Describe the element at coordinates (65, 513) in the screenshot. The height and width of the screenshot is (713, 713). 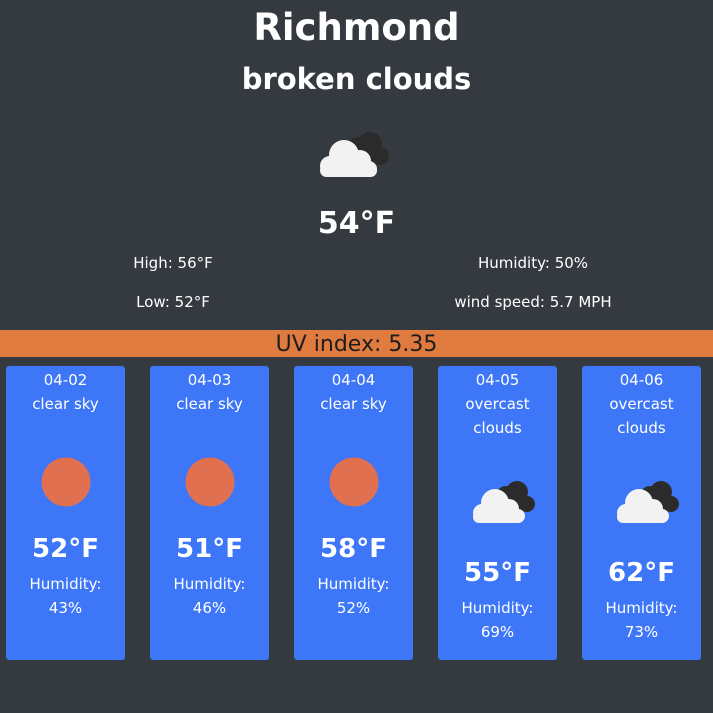
I see `forecast-card: 04-02 clear sky 52°F Humidity: 43%` at that location.